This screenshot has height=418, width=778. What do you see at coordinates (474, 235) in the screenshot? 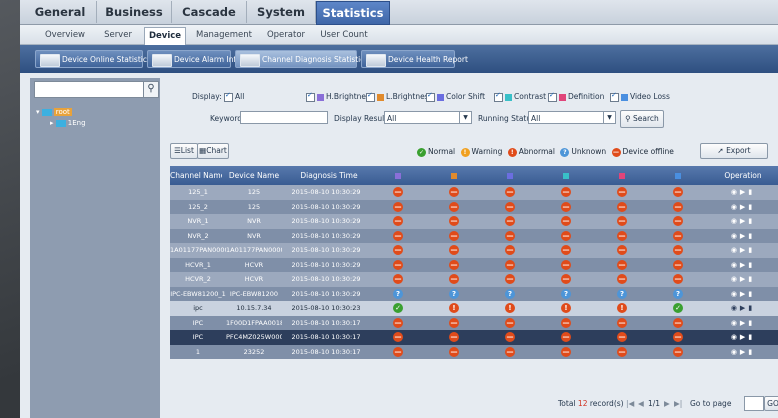
I see `table-row: NVR_2 NVR 2015-08-10 10:30:29 — — — — — — ◉▶▮` at bounding box center [474, 235].